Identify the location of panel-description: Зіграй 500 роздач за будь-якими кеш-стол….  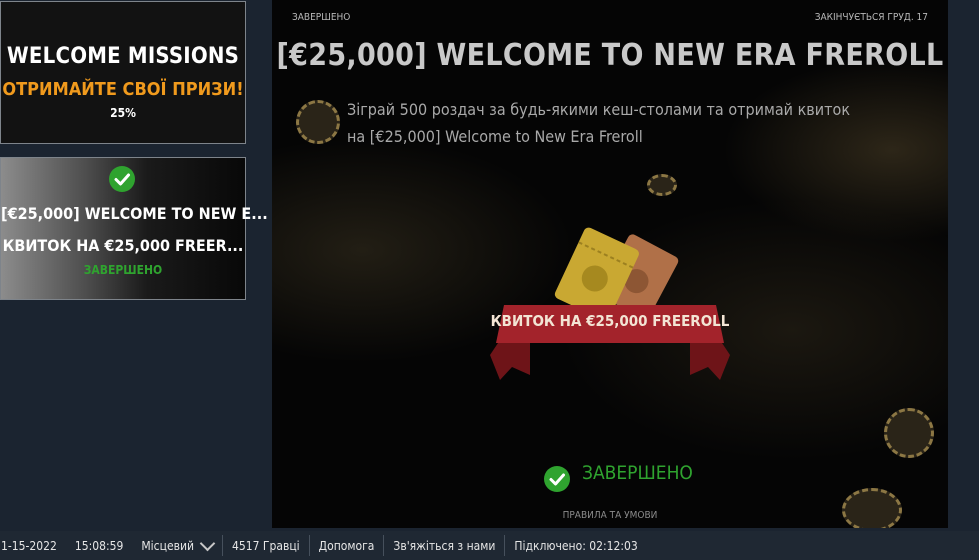
(599, 123).